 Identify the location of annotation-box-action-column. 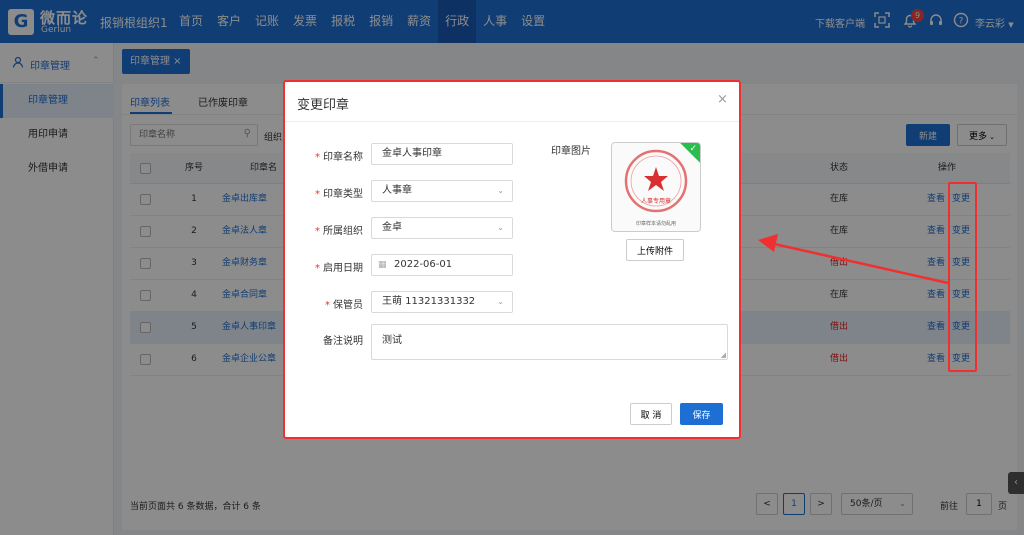
(962, 277).